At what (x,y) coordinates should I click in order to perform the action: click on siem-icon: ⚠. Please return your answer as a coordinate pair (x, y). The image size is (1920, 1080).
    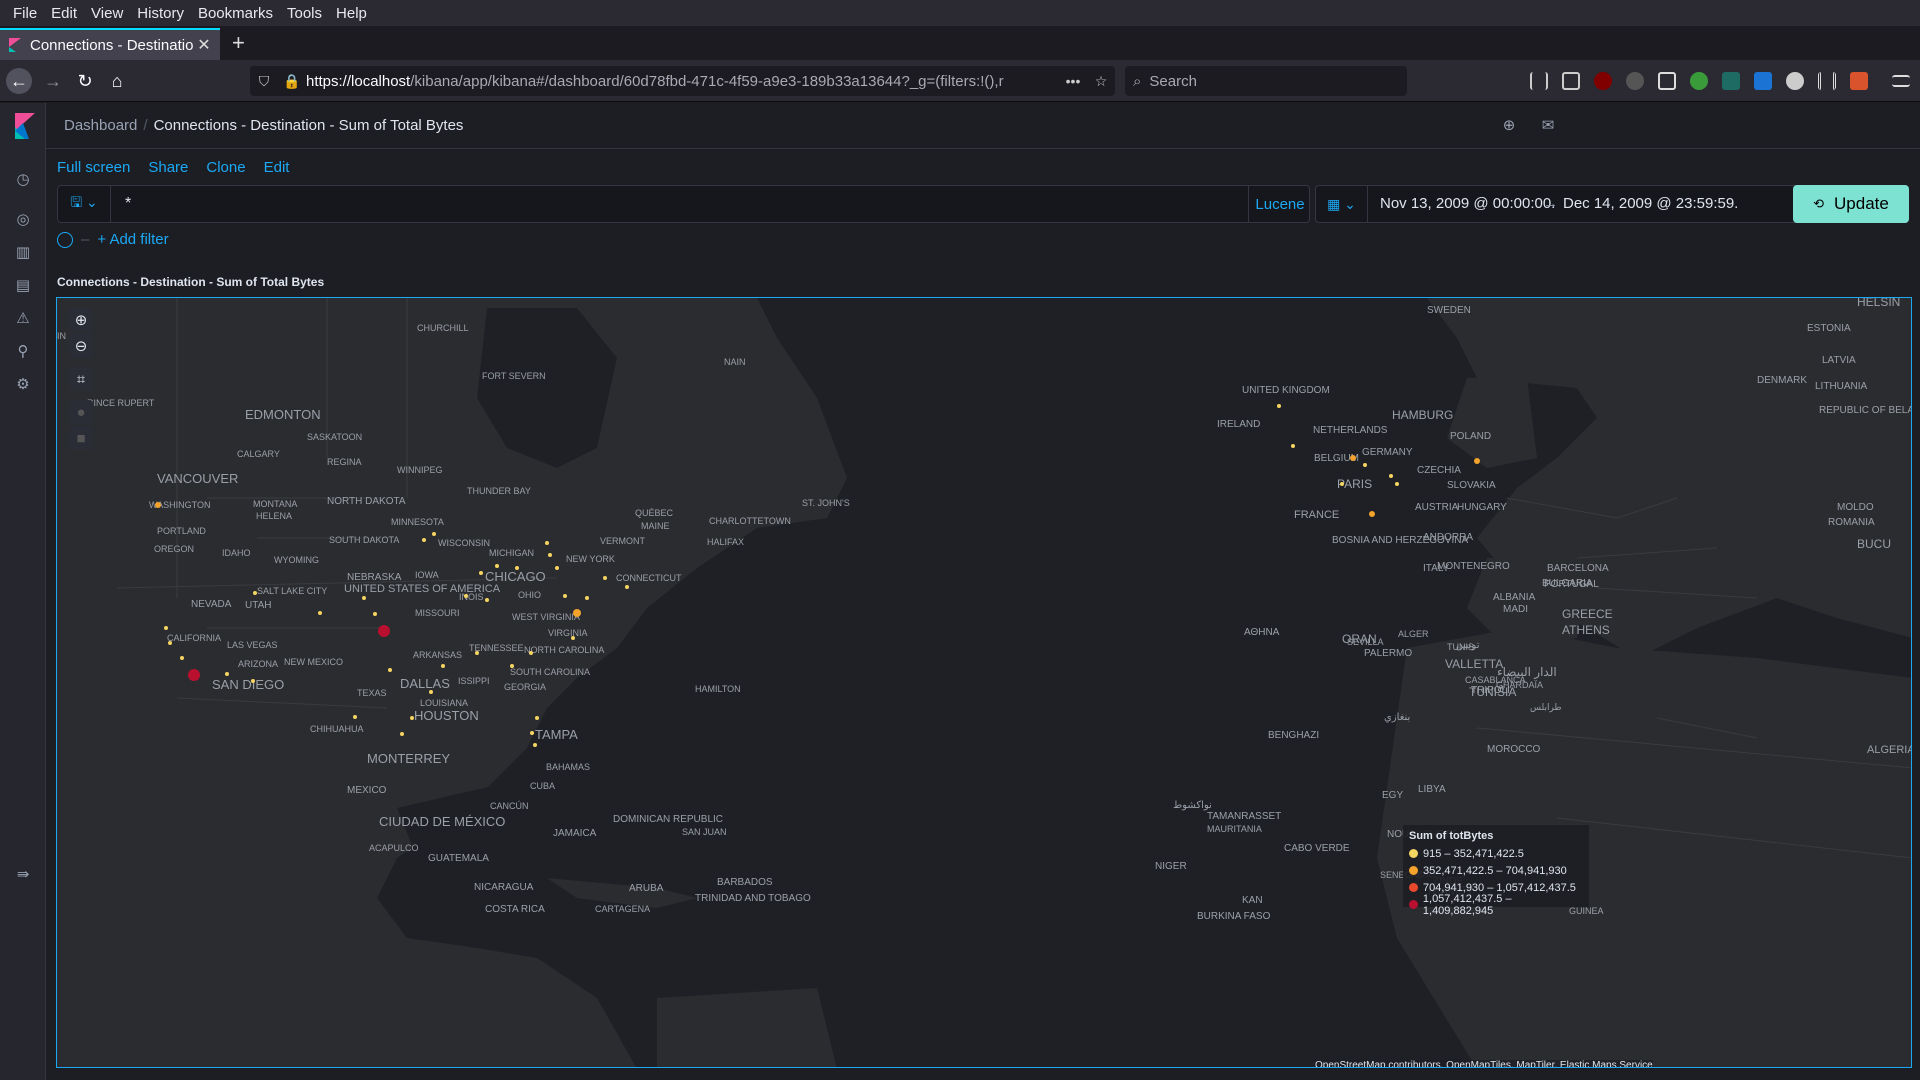
    Looking at the image, I should click on (23, 319).